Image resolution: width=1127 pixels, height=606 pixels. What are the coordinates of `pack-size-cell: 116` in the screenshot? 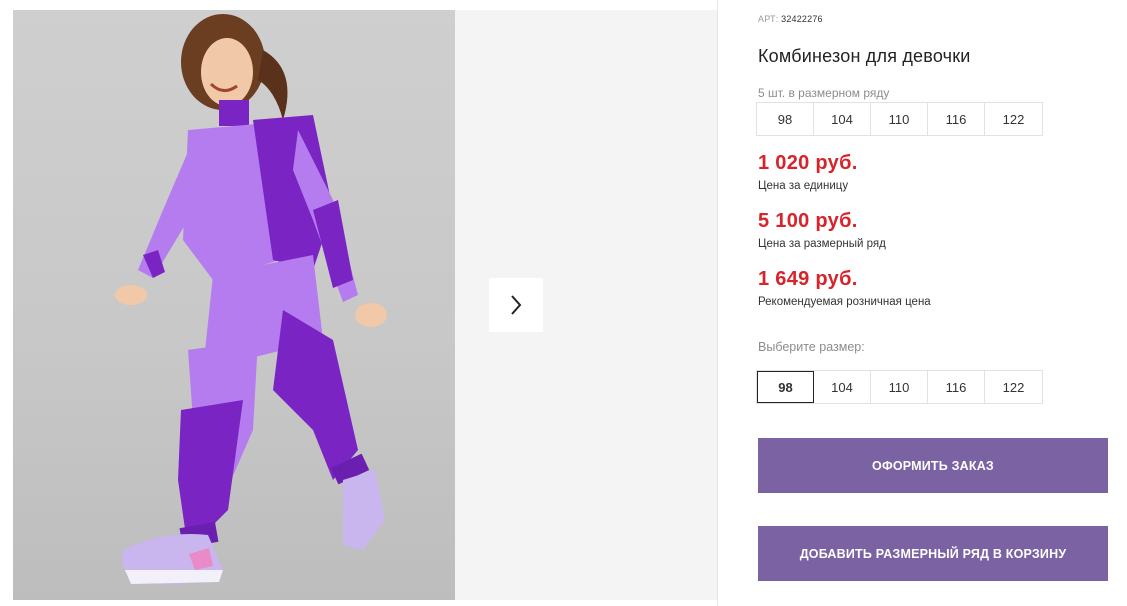 It's located at (956, 119).